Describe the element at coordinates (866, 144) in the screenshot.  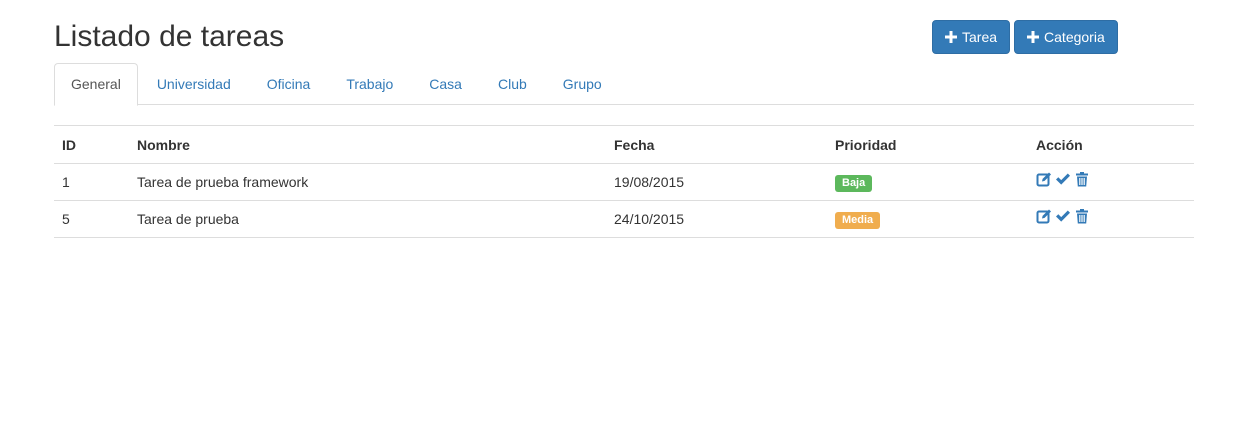
I see `header-prioridad: Prioridad` at that location.